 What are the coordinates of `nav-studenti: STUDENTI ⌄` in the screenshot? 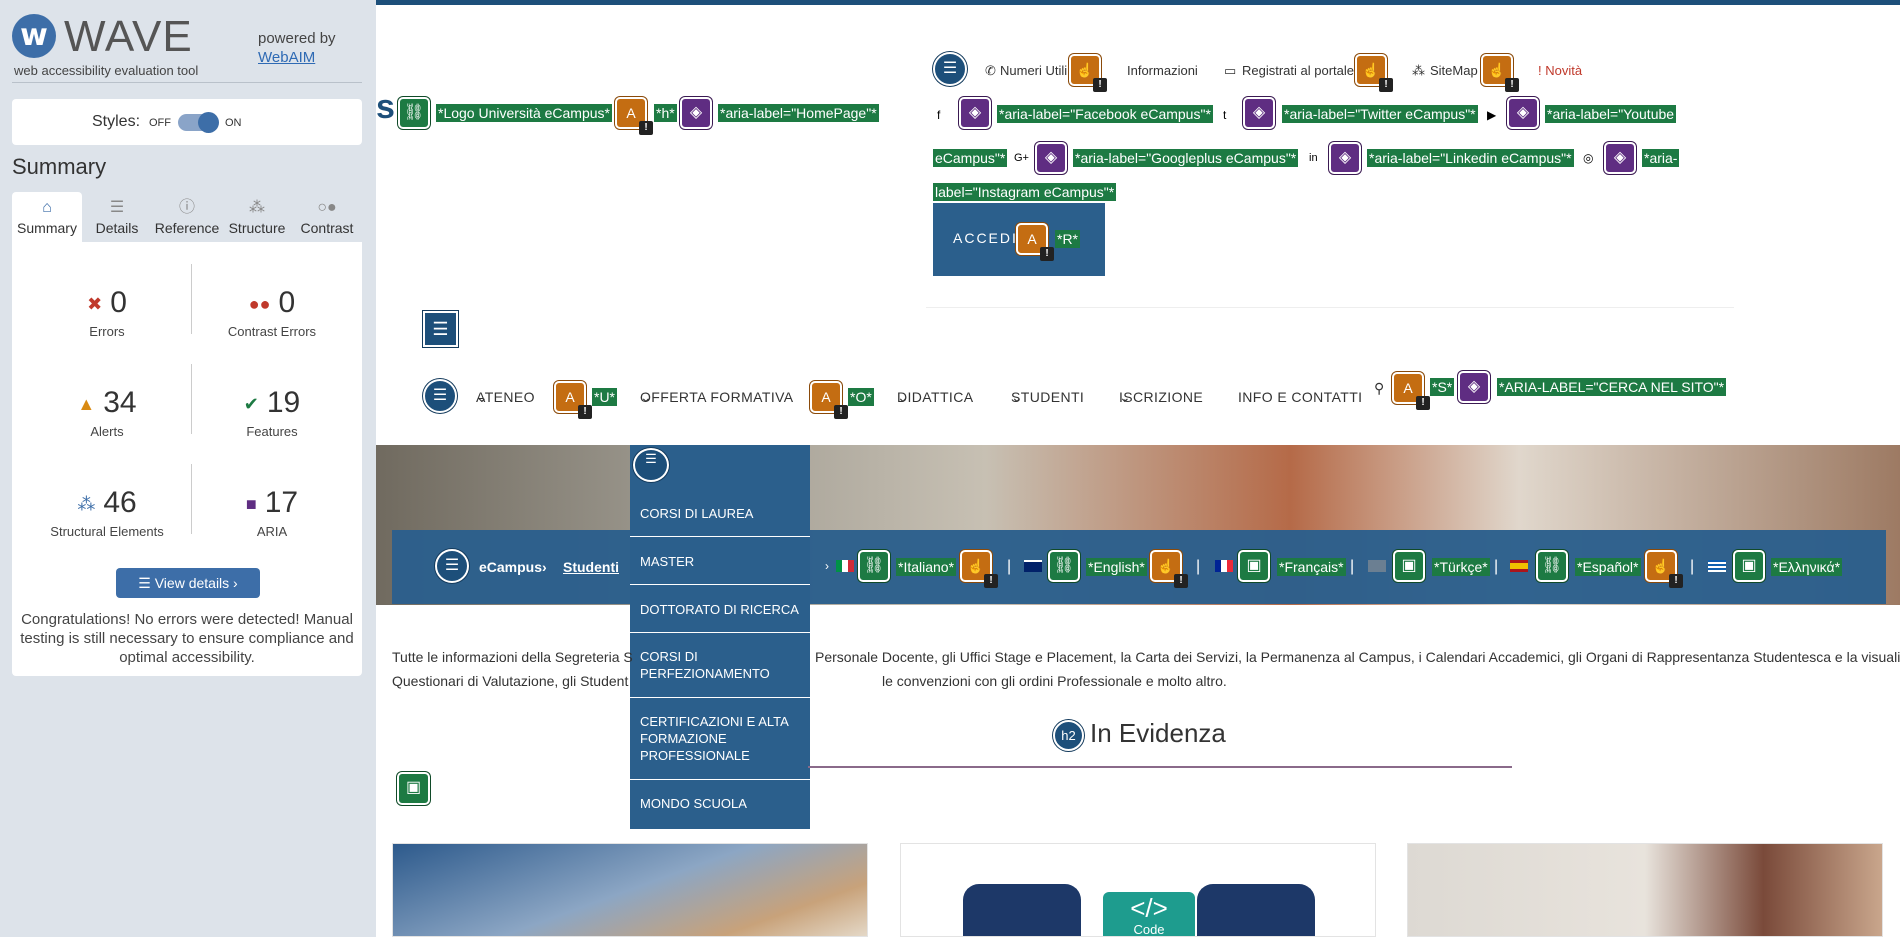 It's located at (1047, 397).